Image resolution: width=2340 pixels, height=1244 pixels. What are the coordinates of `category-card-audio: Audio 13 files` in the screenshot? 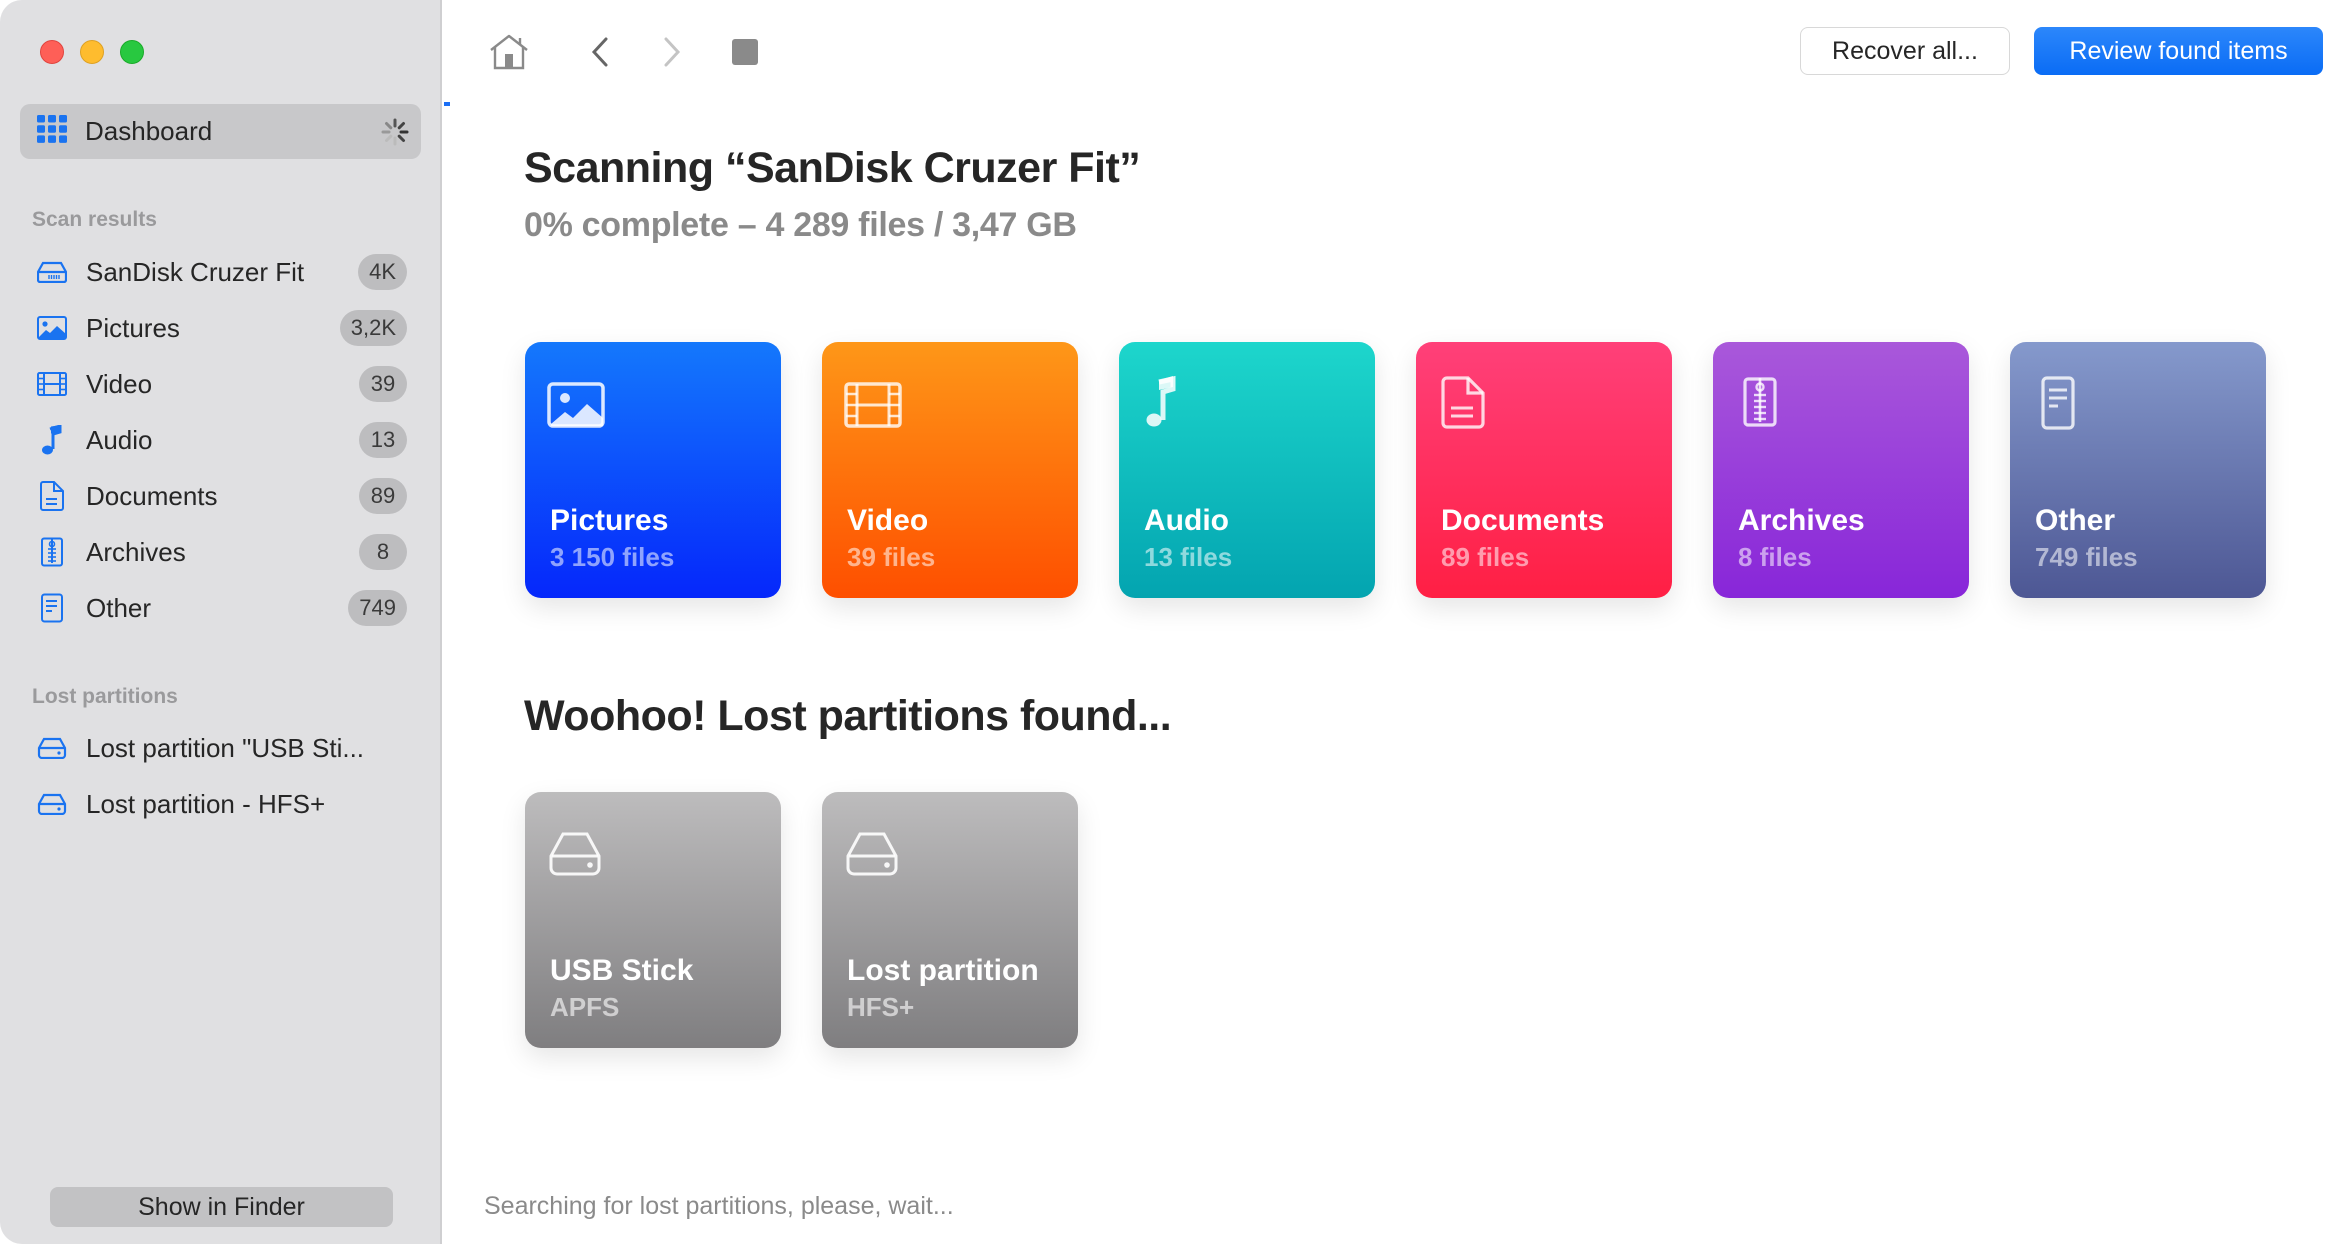 It's located at (1247, 470).